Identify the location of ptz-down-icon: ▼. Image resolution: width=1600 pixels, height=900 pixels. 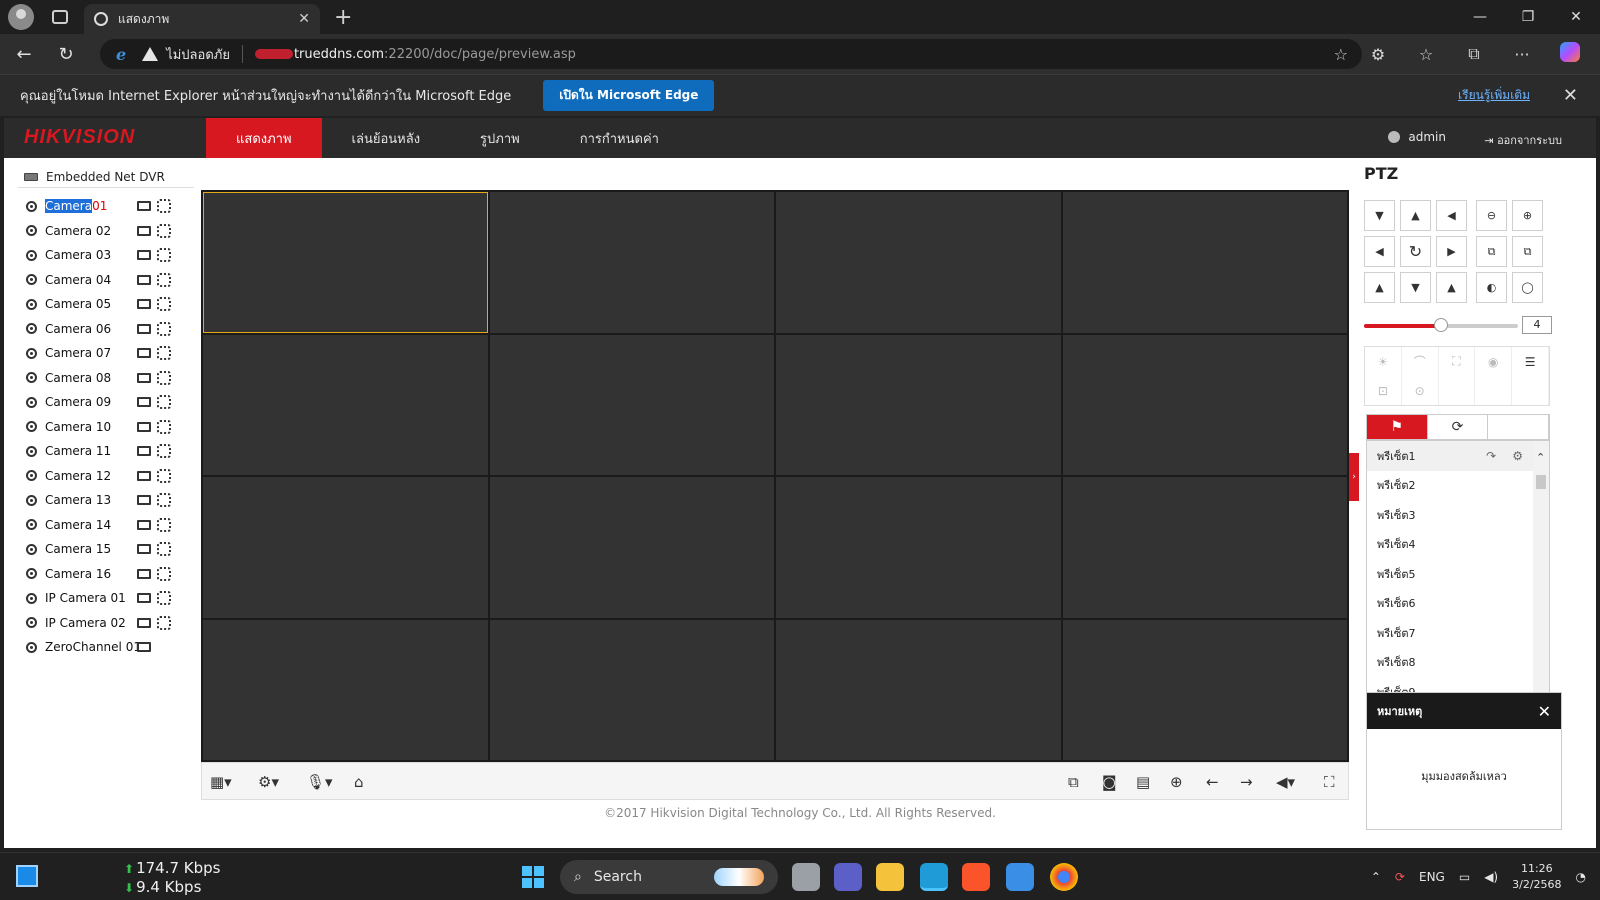
(1415, 287).